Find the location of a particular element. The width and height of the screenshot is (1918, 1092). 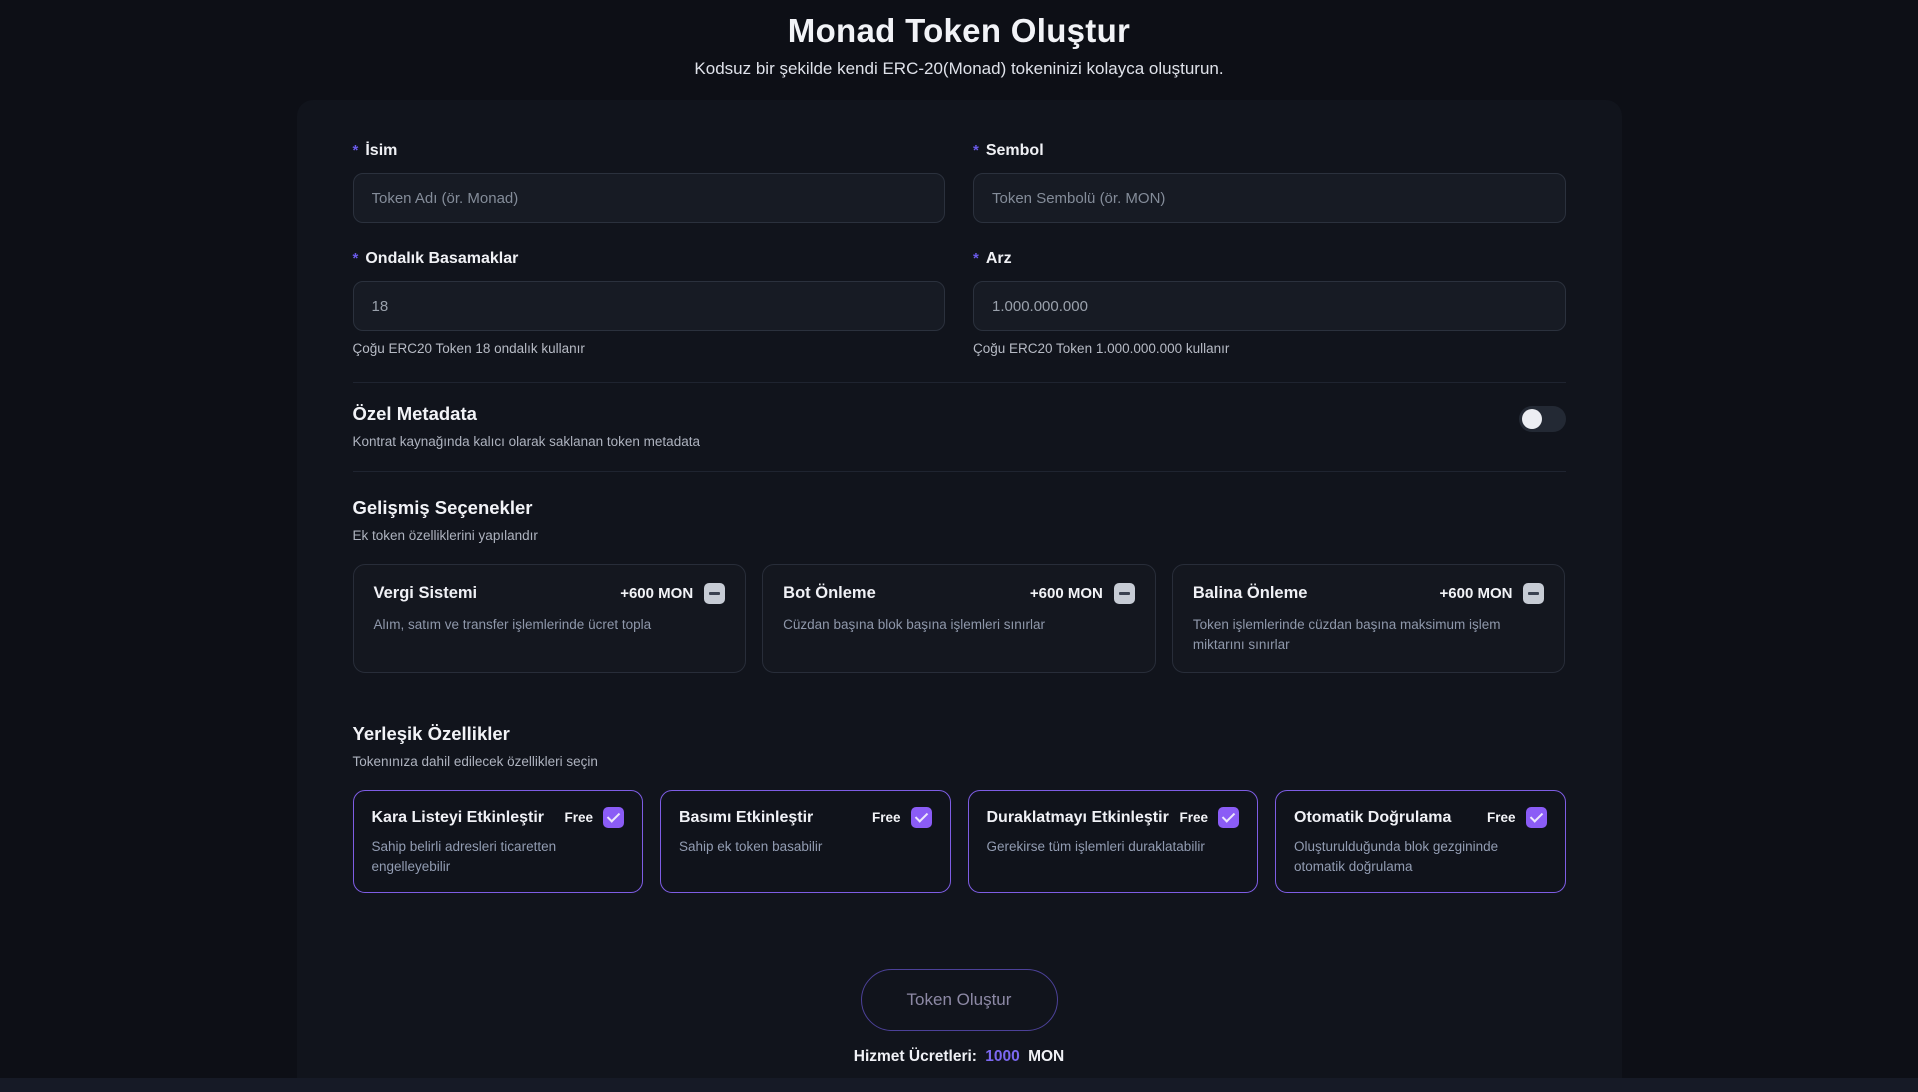

anti-bot-name: Bot Önleme is located at coordinates (829, 593).